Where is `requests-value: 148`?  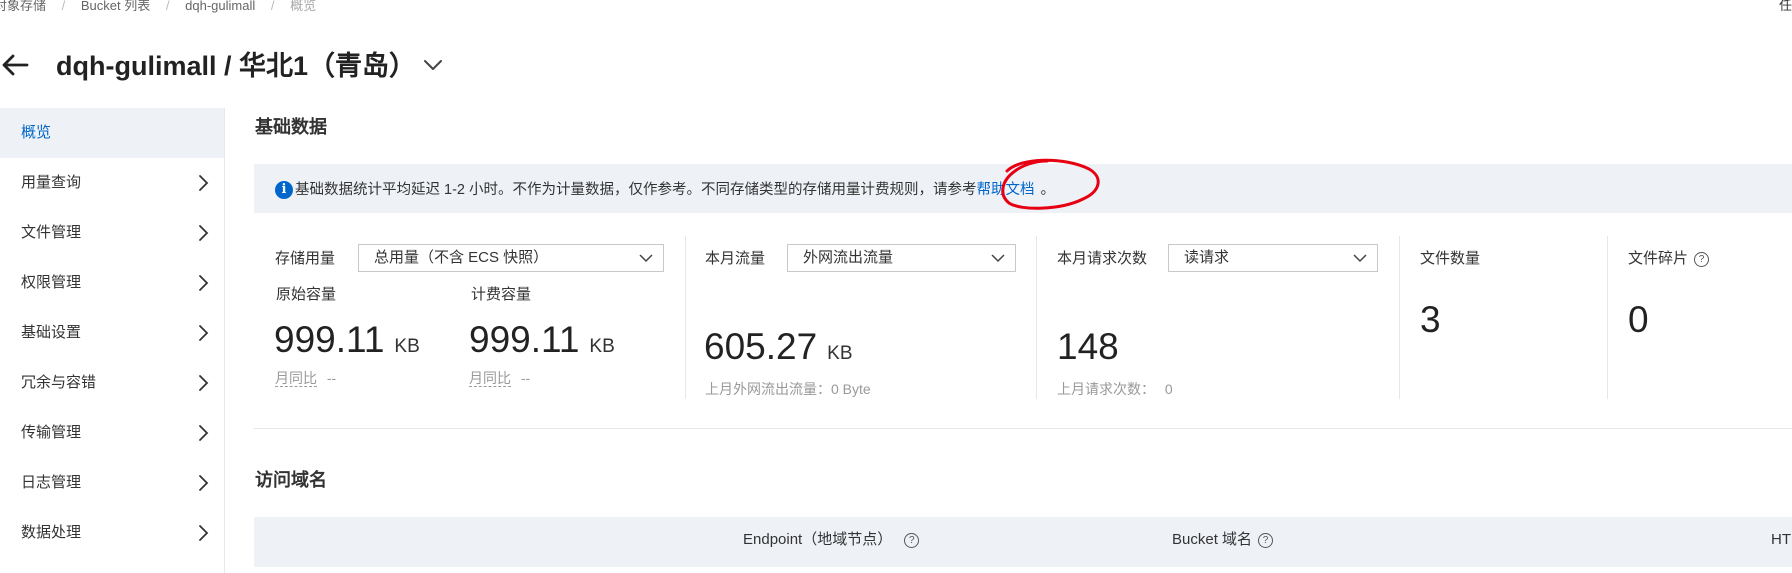 requests-value: 148 is located at coordinates (1088, 346).